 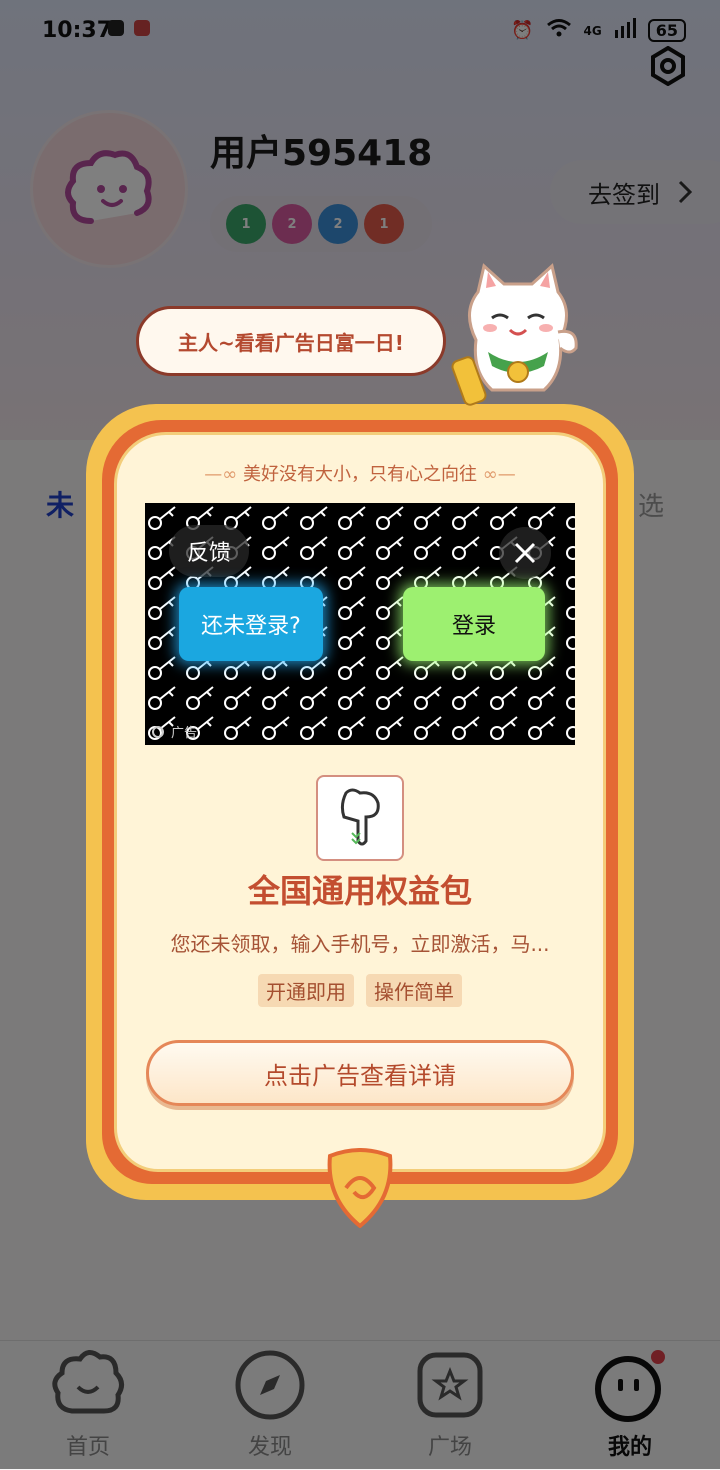 What do you see at coordinates (360, 624) in the screenshot?
I see `ad-banner: 反馈 还未登录? 登录 广告` at bounding box center [360, 624].